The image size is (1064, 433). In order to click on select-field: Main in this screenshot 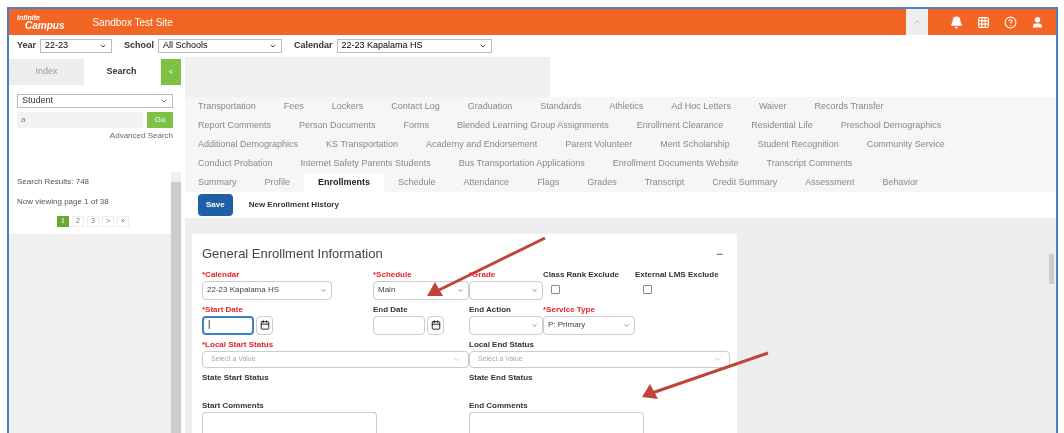, I will do `click(421, 290)`.